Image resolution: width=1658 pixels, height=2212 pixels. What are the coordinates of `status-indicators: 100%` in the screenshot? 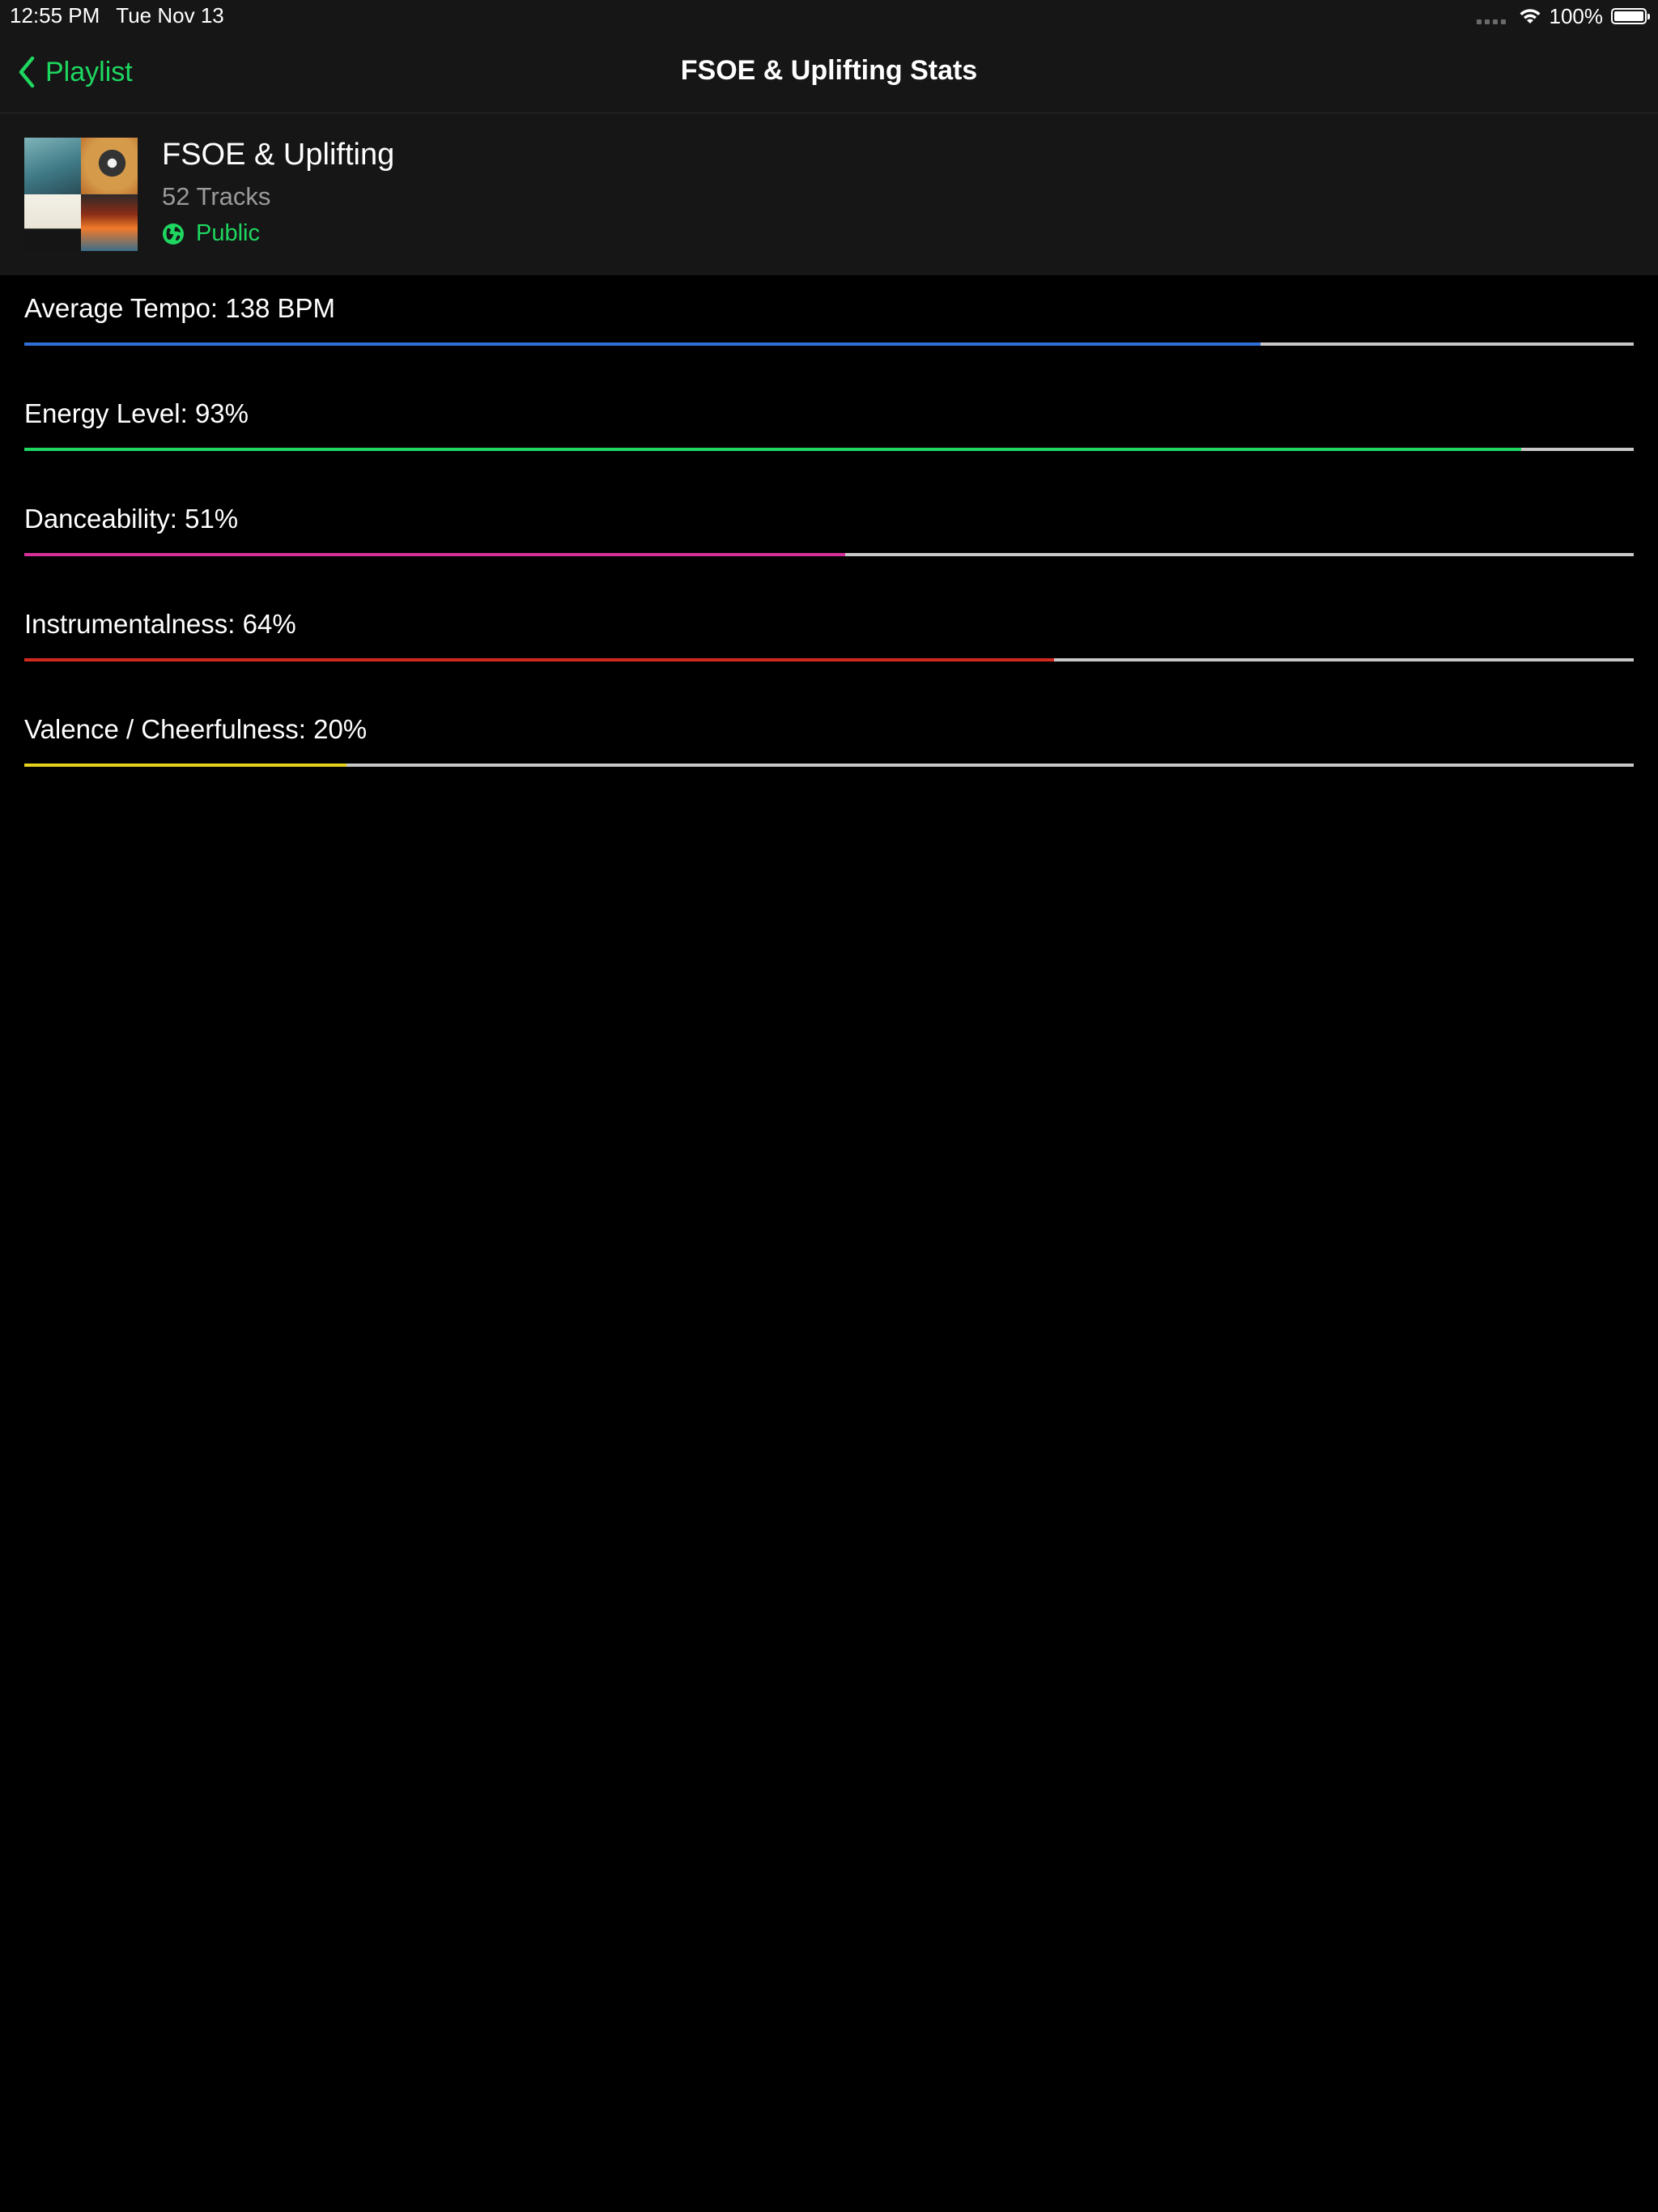 It's located at (1563, 16).